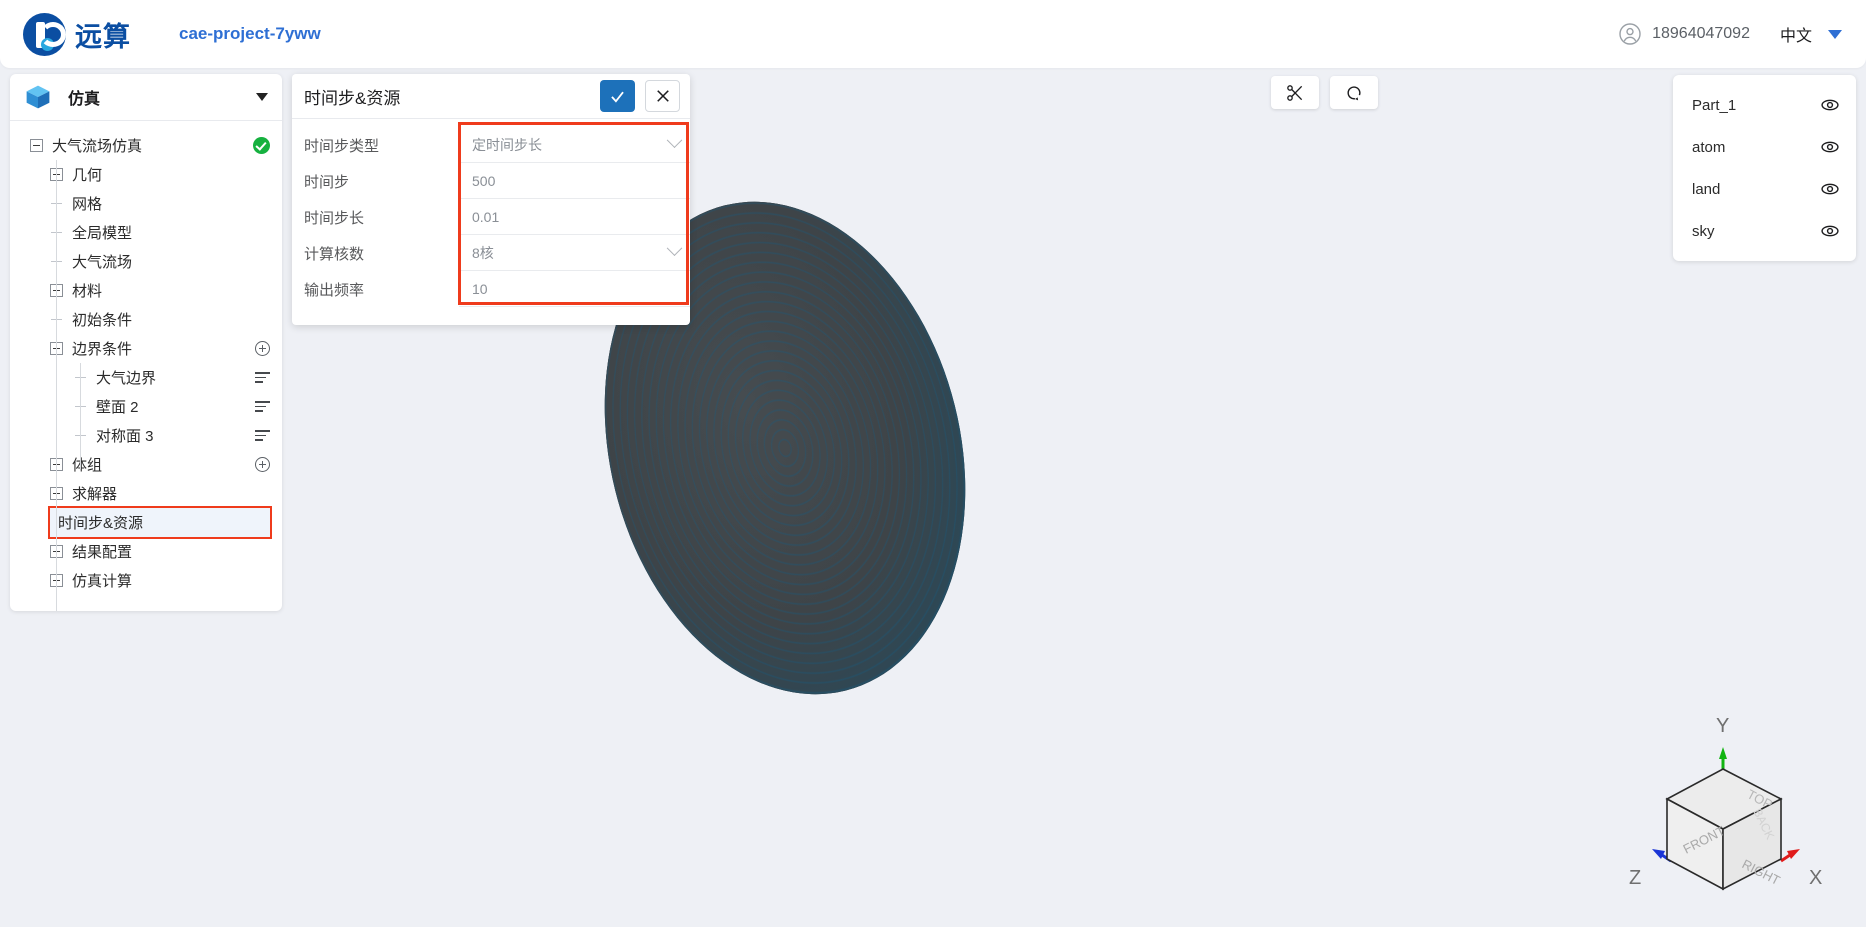  I want to click on form-row-2: 时间步长 0.01, so click(491, 217).